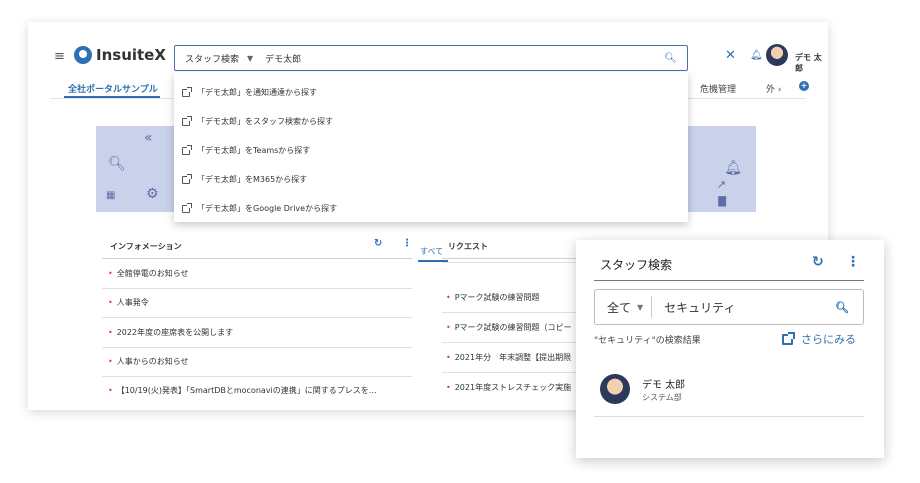 The image size is (920, 483). I want to click on staff-search-box: 全て ▼ セキュリティ 🔍︎, so click(729, 307).